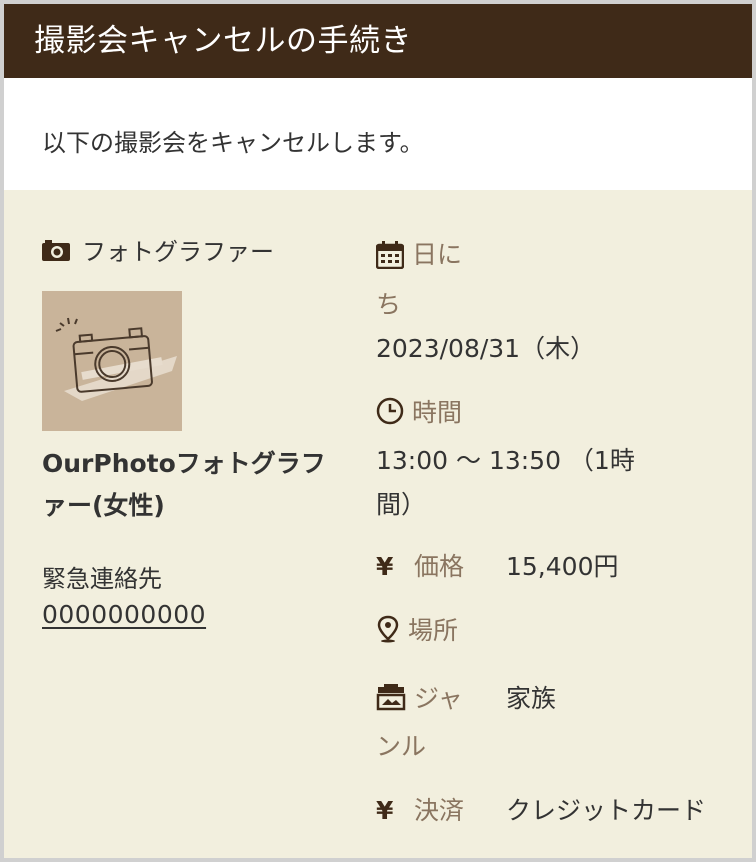  Describe the element at coordinates (437, 254) in the screenshot. I see `date-label-line1: 日に` at that location.